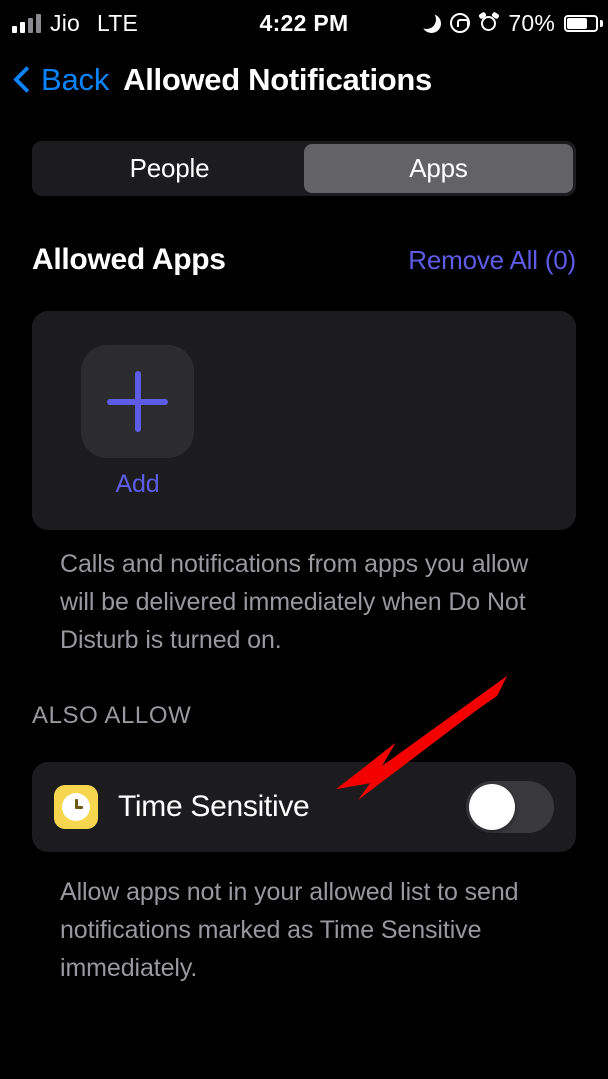  What do you see at coordinates (23, 80) in the screenshot?
I see `chevron-left-icon` at bounding box center [23, 80].